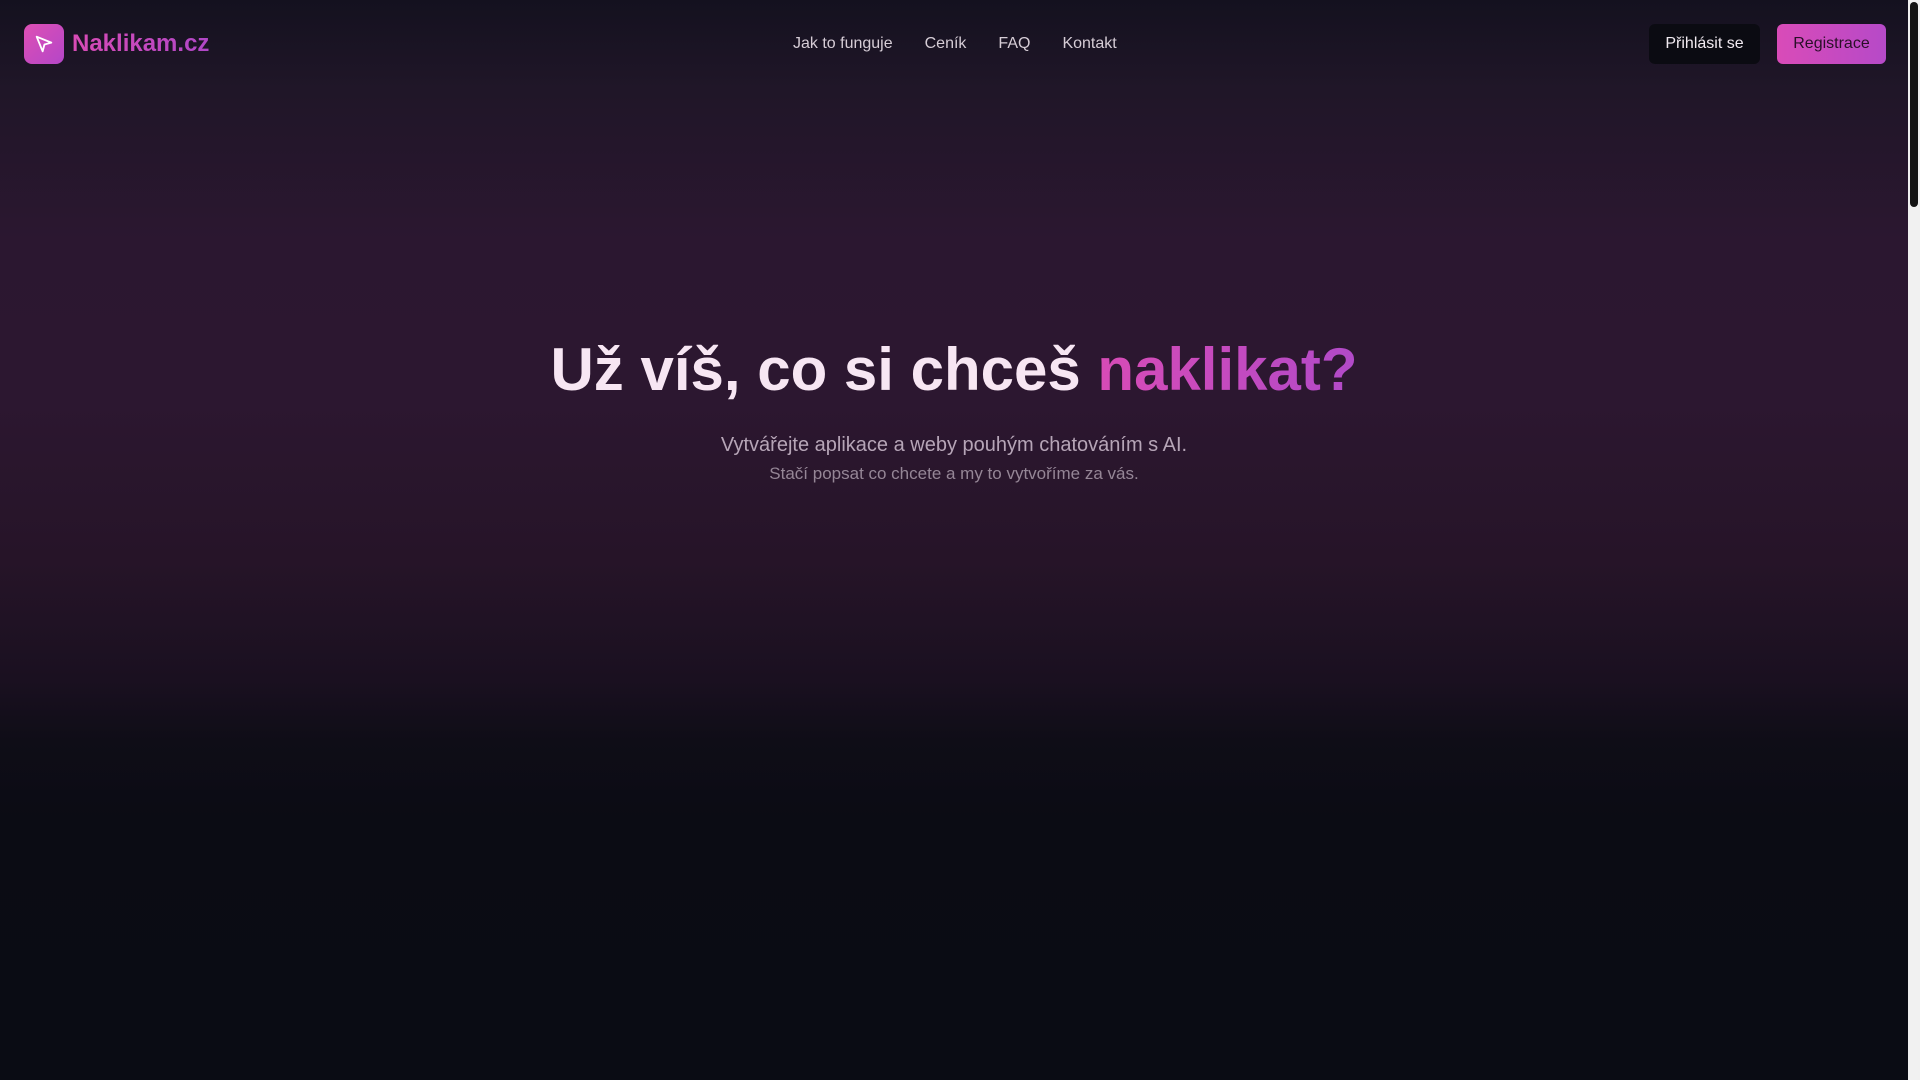 This screenshot has width=1920, height=1080. Describe the element at coordinates (1767, 44) in the screenshot. I see `auth-buttons: Přihlásit se Registrace` at that location.